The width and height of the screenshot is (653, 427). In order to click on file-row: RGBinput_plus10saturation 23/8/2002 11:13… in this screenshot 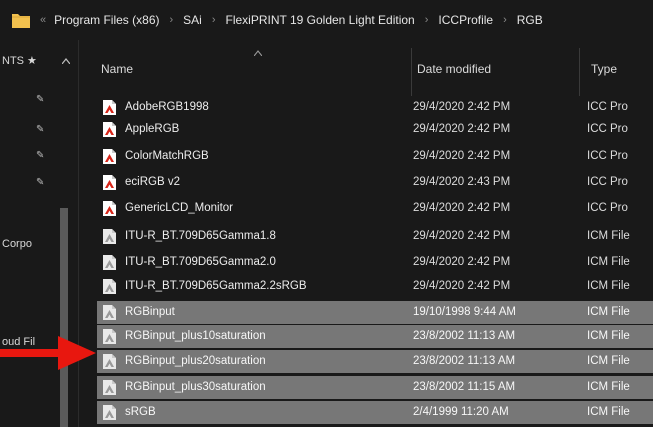, I will do `click(375, 336)`.